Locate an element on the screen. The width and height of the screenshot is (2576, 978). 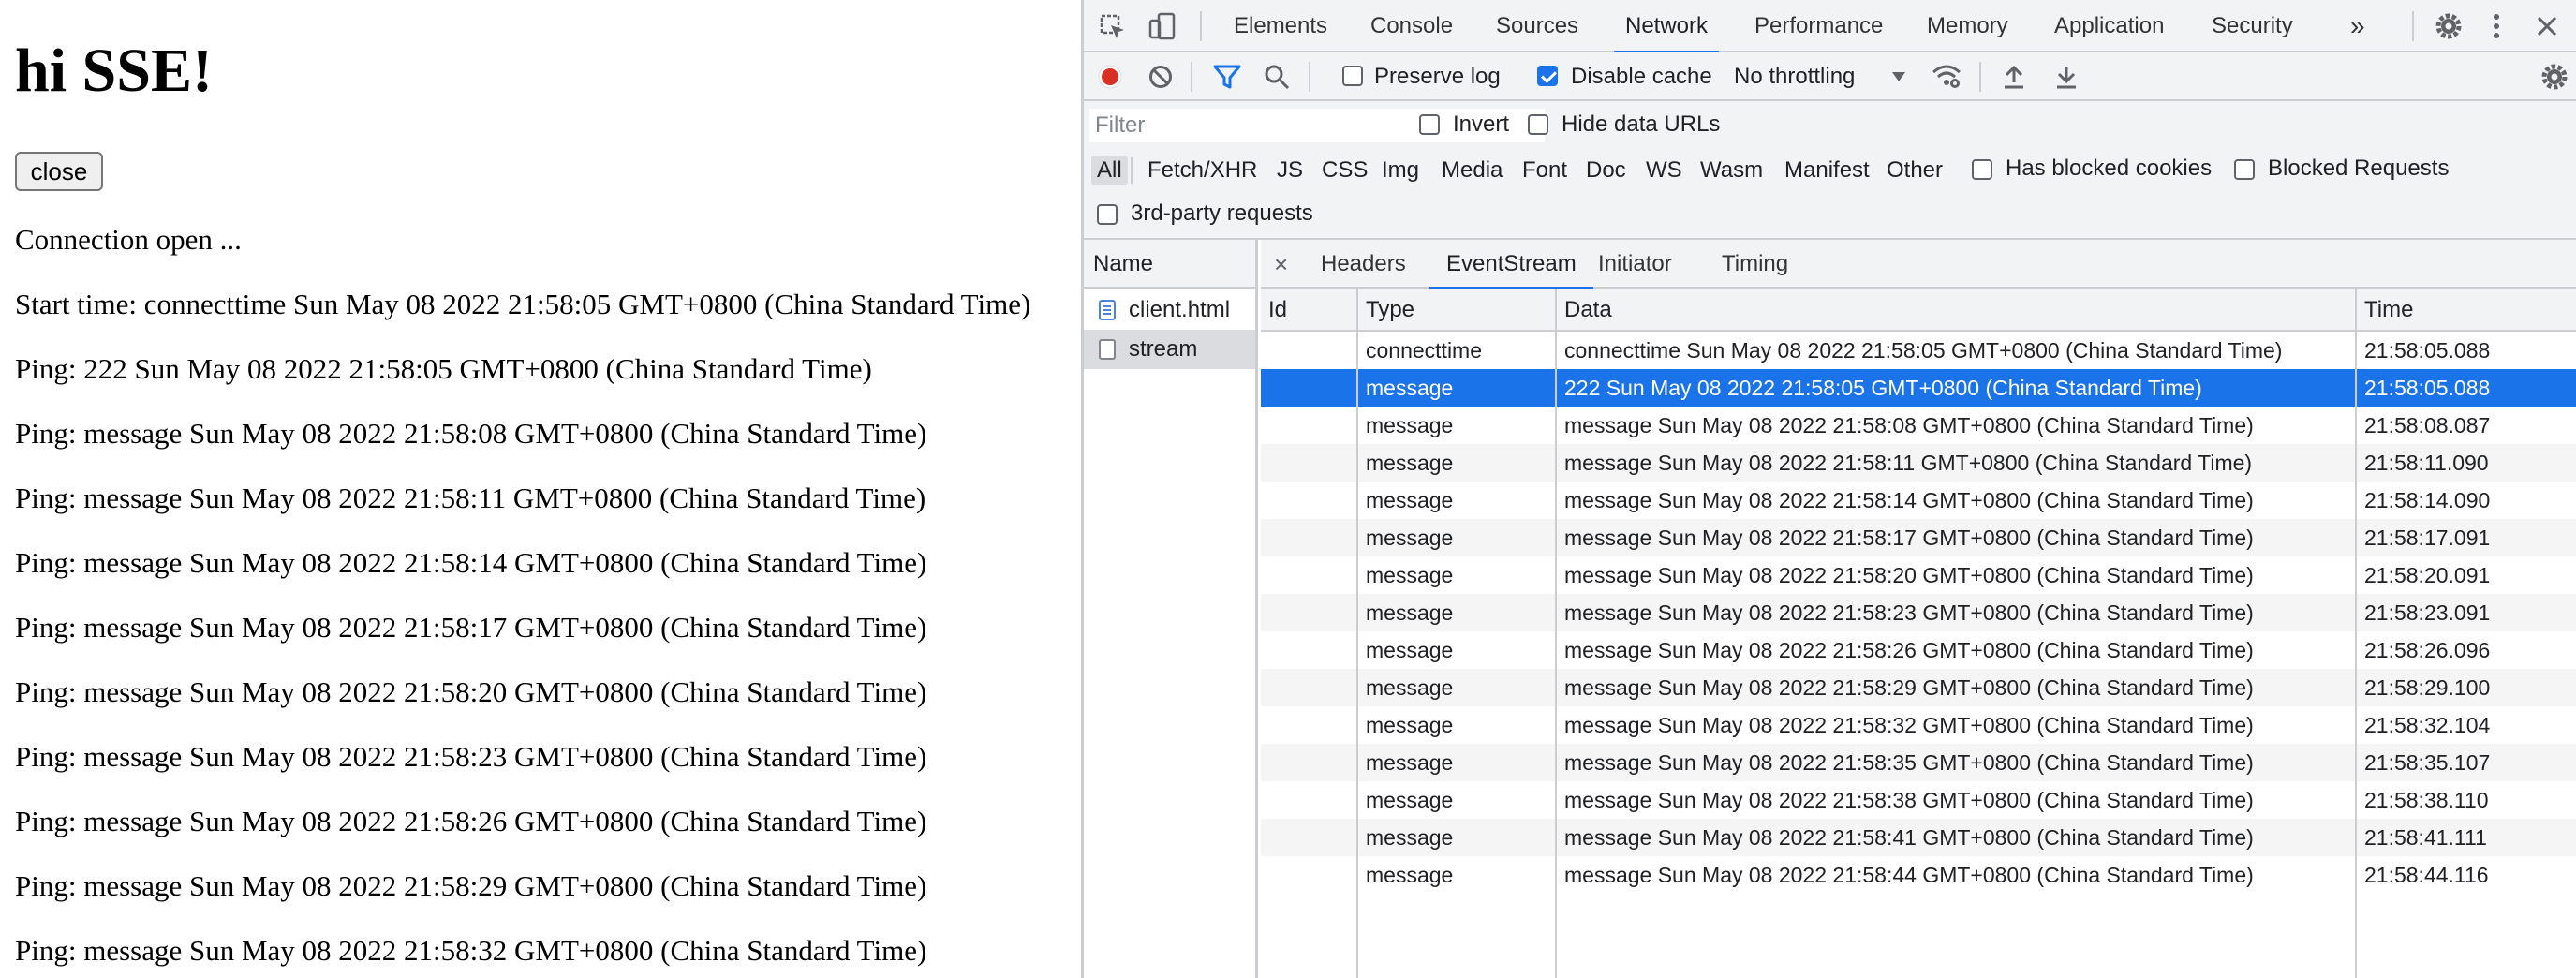
tab-initiator: Initiator is located at coordinates (1635, 265).